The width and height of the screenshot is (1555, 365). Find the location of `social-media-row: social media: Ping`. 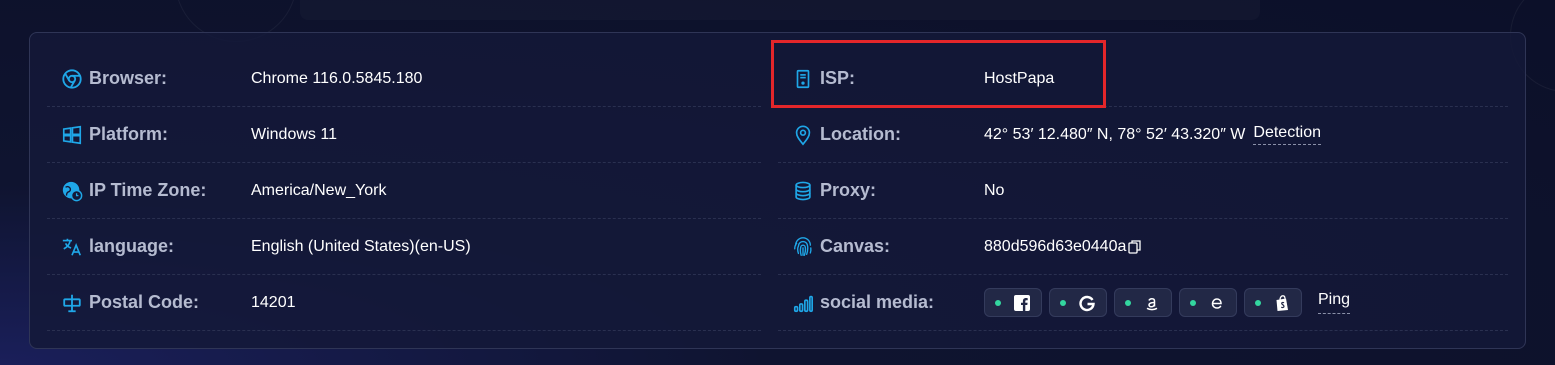

social-media-row: social media: Ping is located at coordinates (1143, 303).